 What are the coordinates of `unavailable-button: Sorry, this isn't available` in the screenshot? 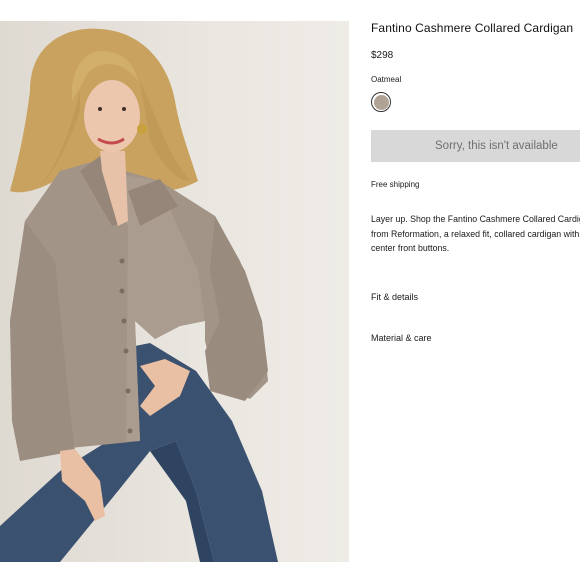 It's located at (475, 146).